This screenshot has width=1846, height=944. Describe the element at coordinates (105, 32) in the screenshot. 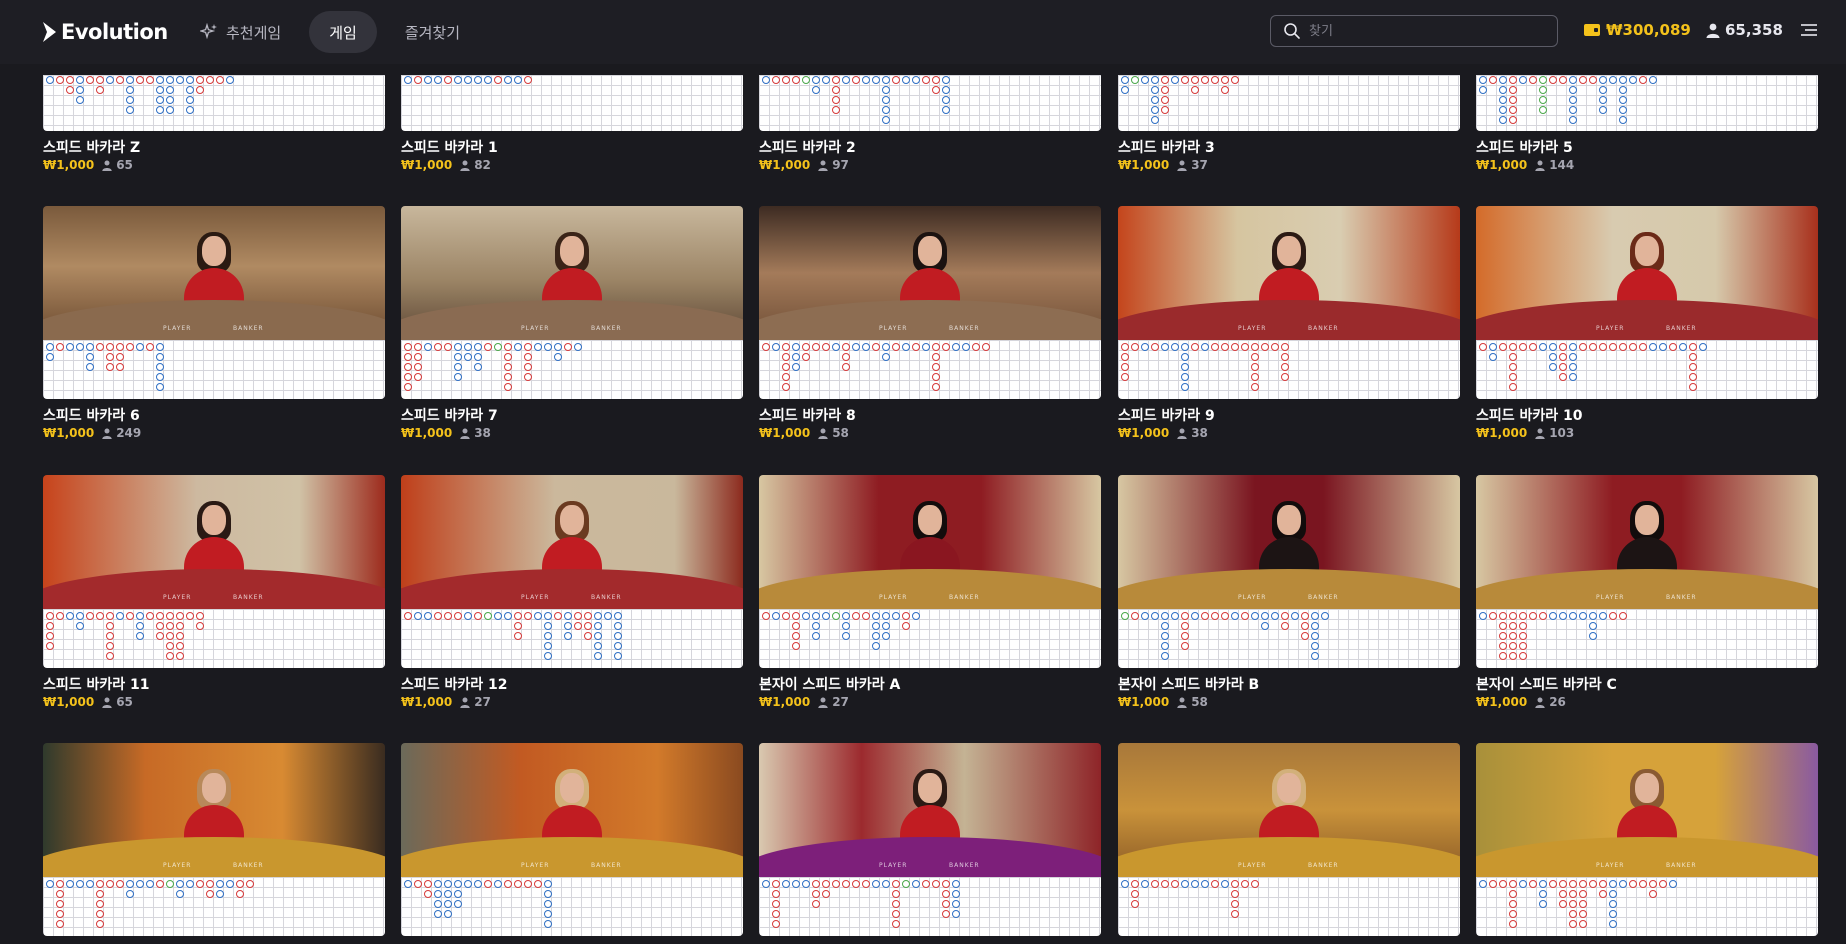

I see `evolution-logo: Evolution` at that location.